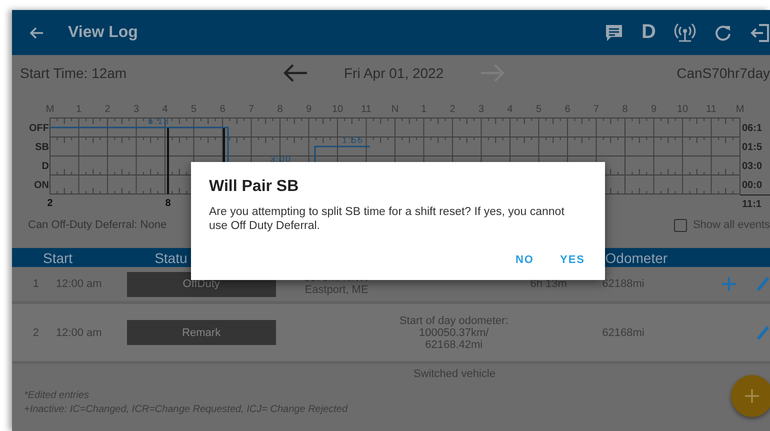 The width and height of the screenshot is (770, 431). What do you see at coordinates (723, 72) in the screenshot?
I see `ruleset-label: CanS70hr7day` at bounding box center [723, 72].